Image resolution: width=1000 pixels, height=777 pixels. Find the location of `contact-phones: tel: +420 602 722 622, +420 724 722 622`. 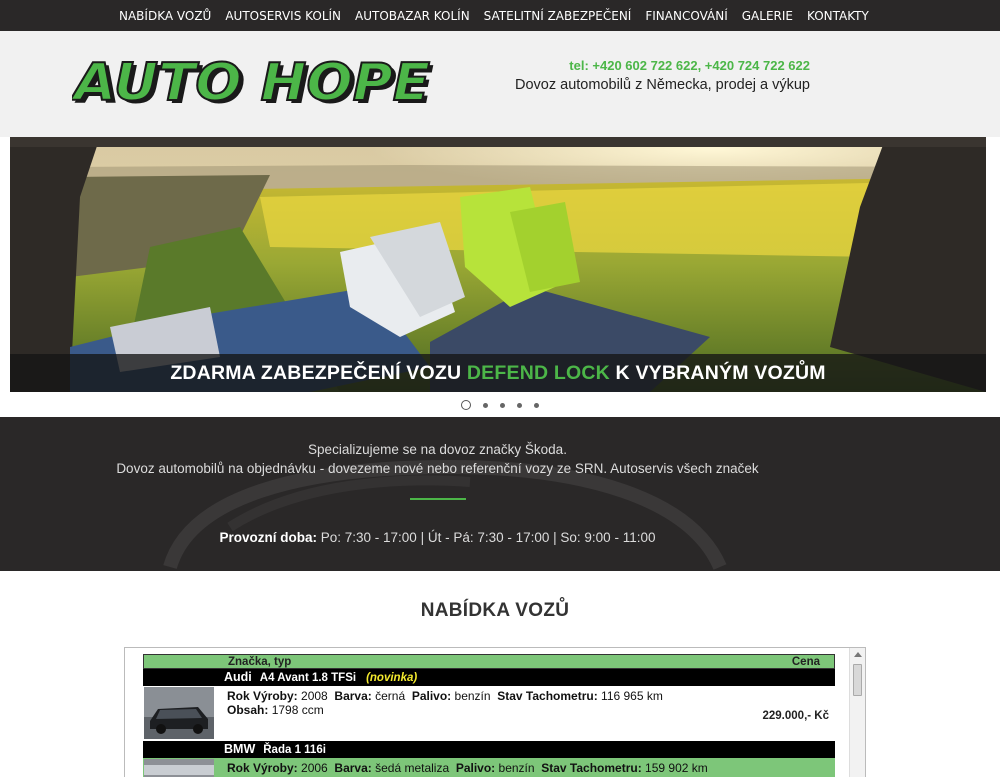

contact-phones: tel: +420 602 722 622, +420 724 722 622 is located at coordinates (660, 65).